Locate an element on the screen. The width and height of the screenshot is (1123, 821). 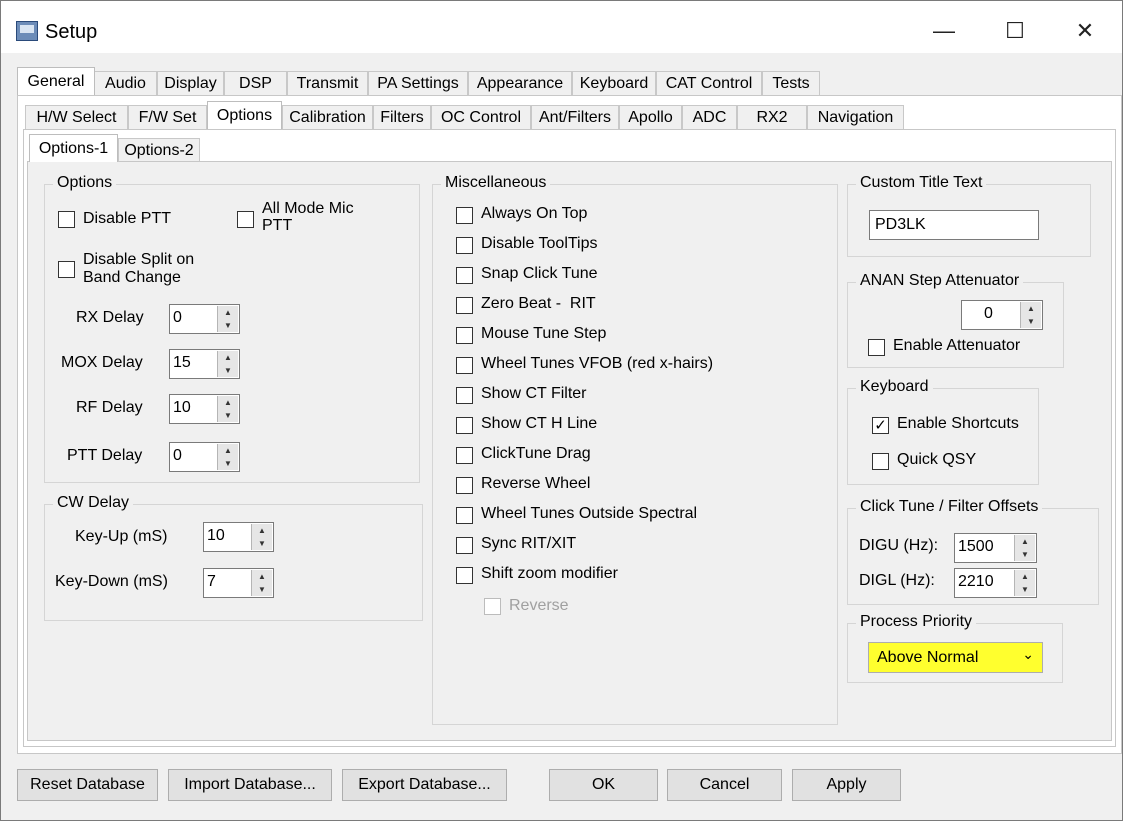
rx-delay-spinner: ▲ ▼ is located at coordinates (227, 319).